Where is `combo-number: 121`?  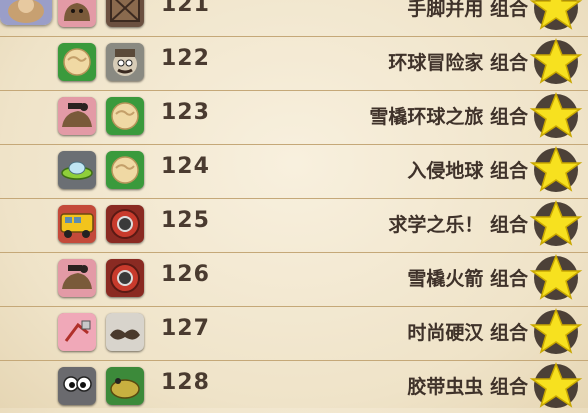 combo-number: 121 is located at coordinates (185, 8).